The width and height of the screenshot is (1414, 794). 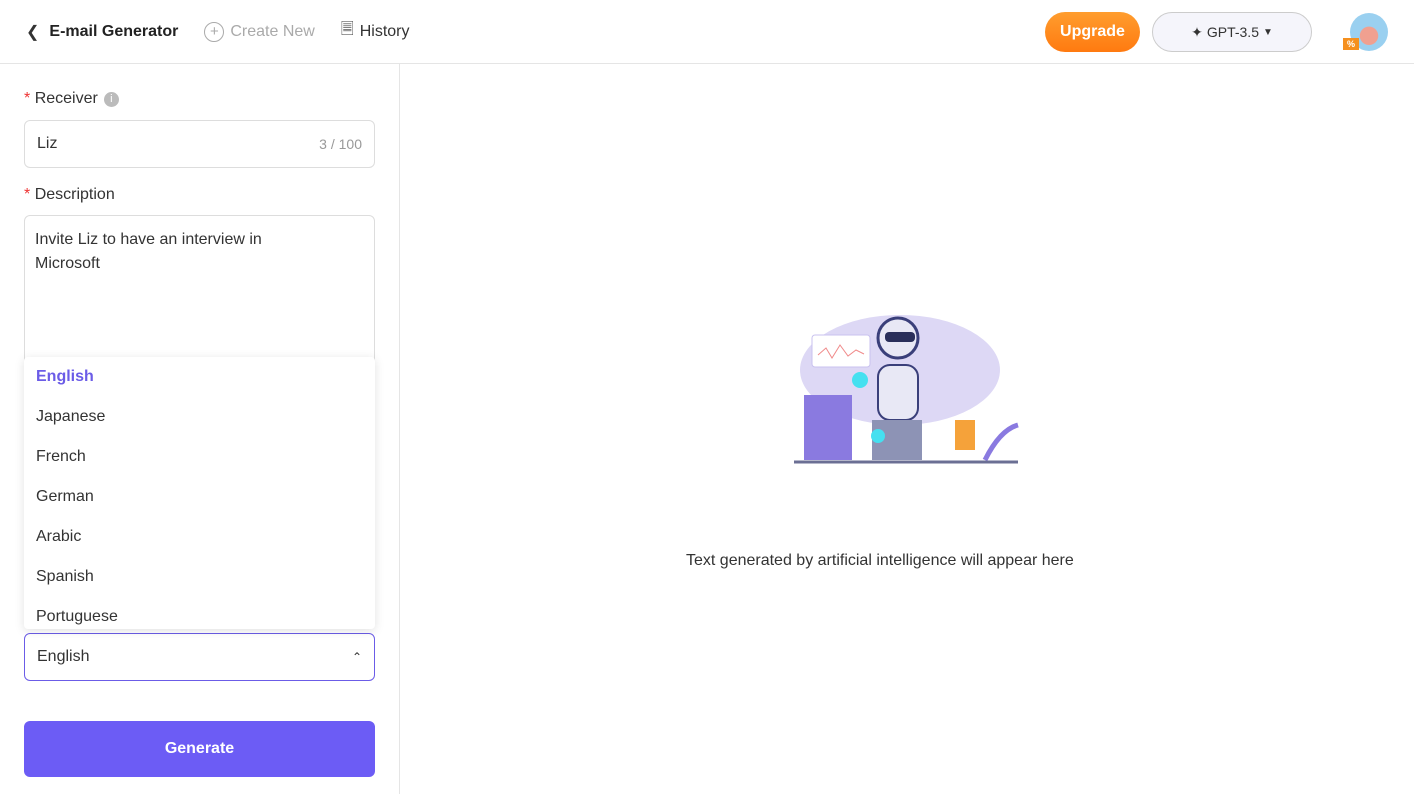 I want to click on history-button: 🗏 History, so click(x=375, y=31).